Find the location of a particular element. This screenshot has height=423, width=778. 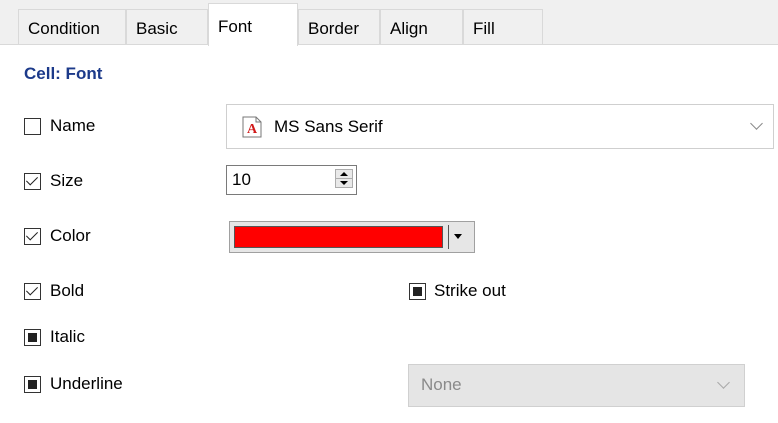

size-checkbox is located at coordinates (32, 181).